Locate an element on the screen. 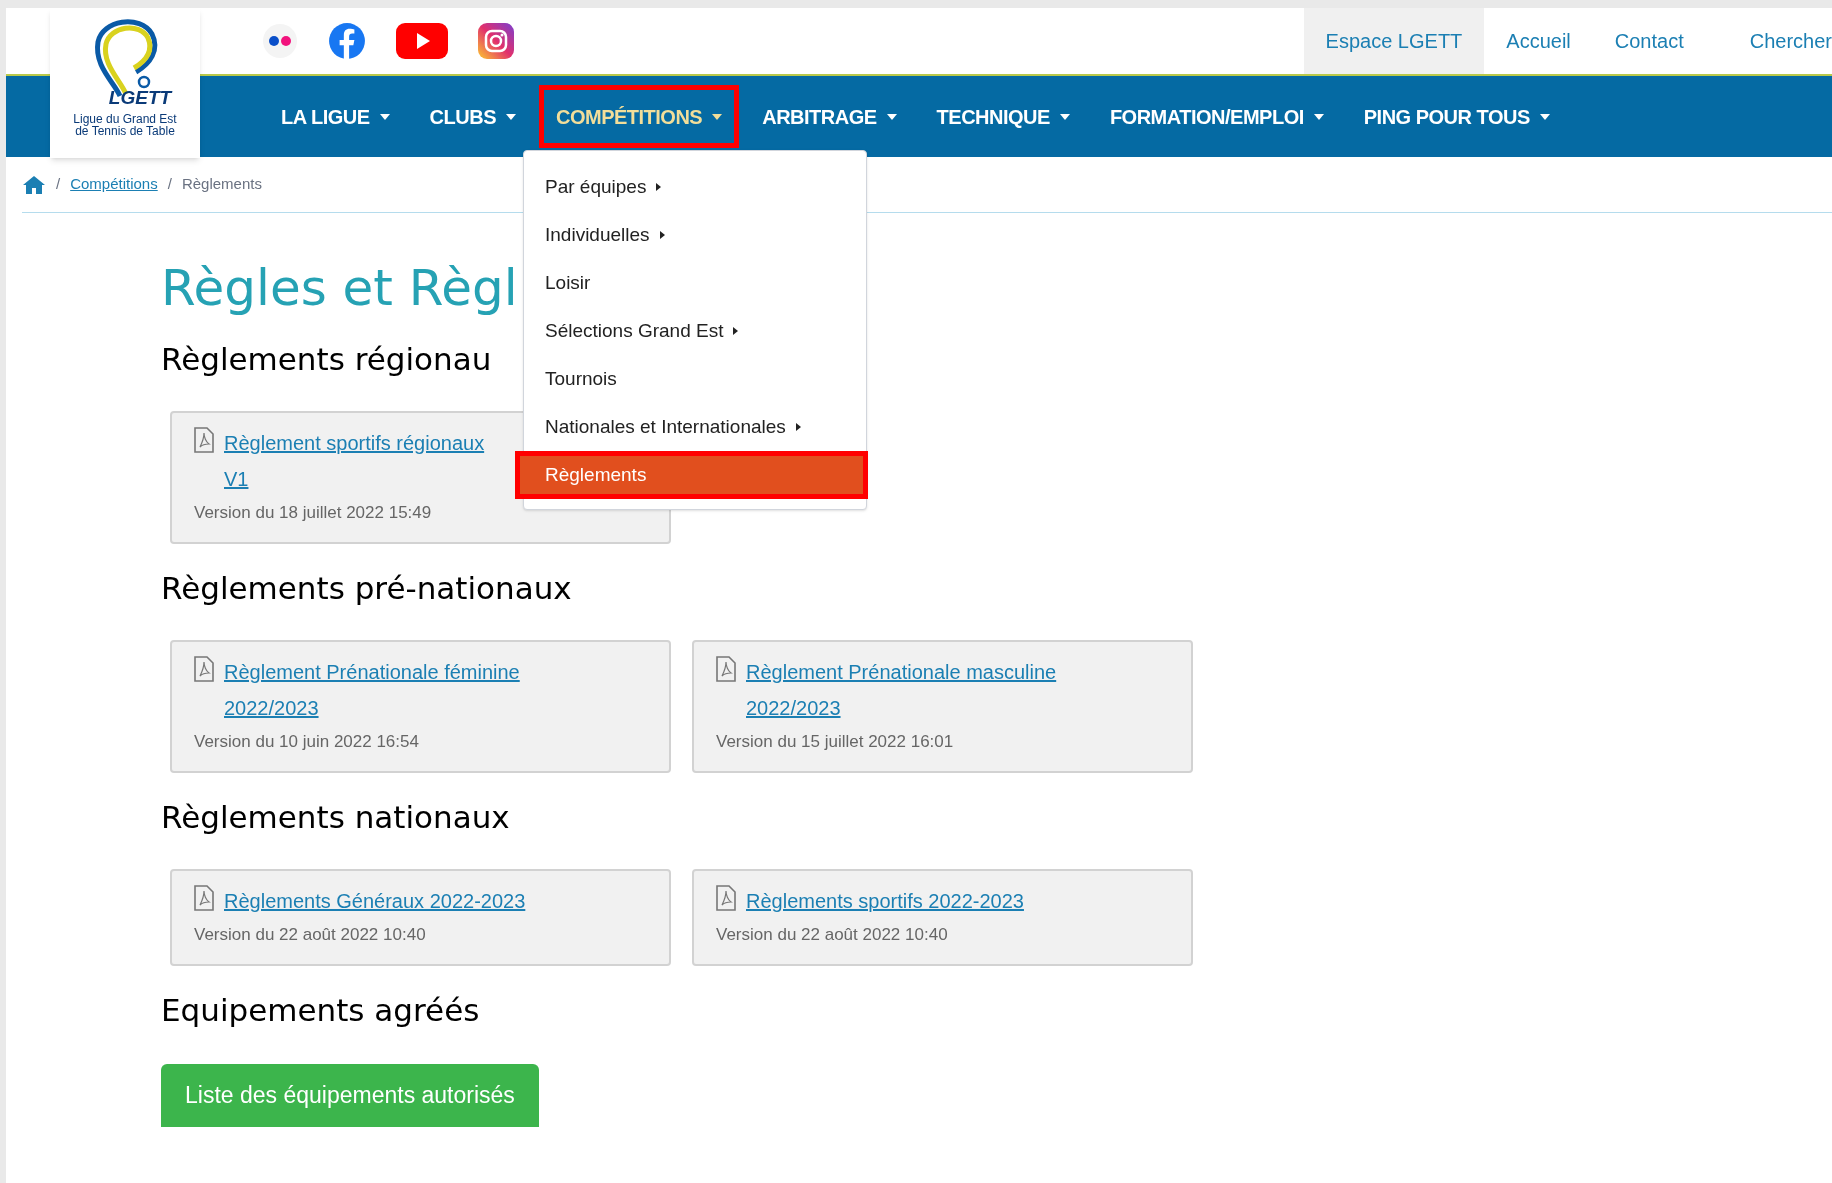 This screenshot has width=1832, height=1183. top-link: Espace LGETT is located at coordinates (1394, 41).